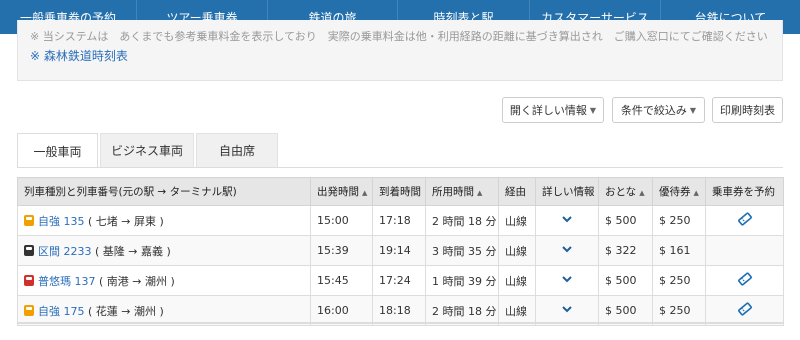  I want to click on arrive-time: 19:14, so click(399, 250).